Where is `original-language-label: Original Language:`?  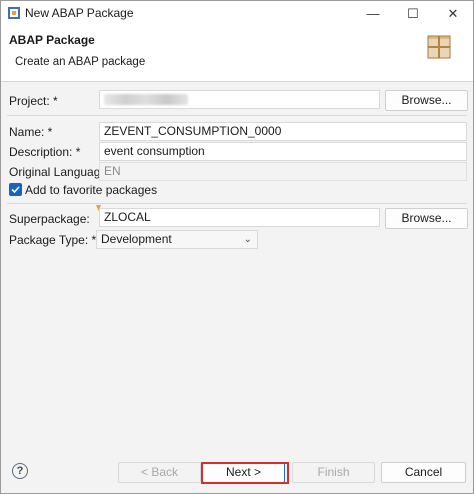
original-language-label: Original Language: is located at coordinates (60, 172).